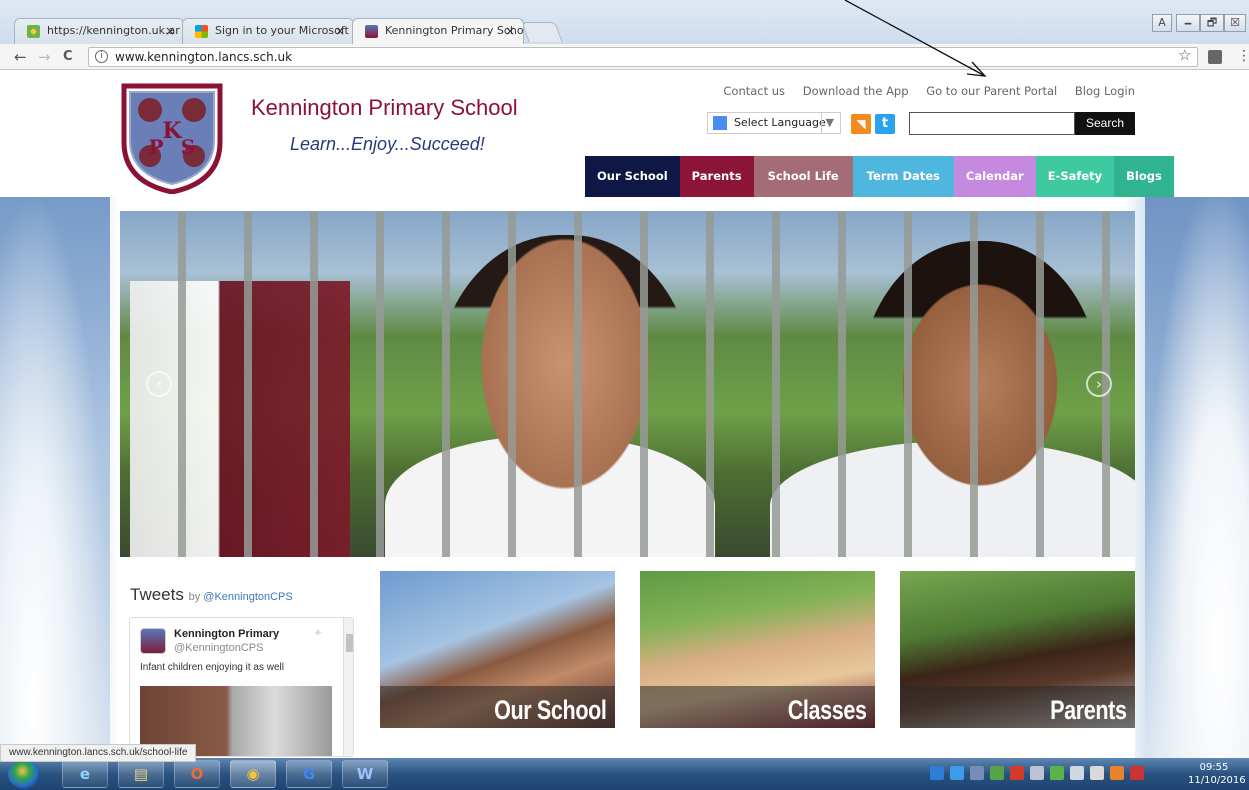  Describe the element at coordinates (101, 56) in the screenshot. I see `info-icon: i` at that location.